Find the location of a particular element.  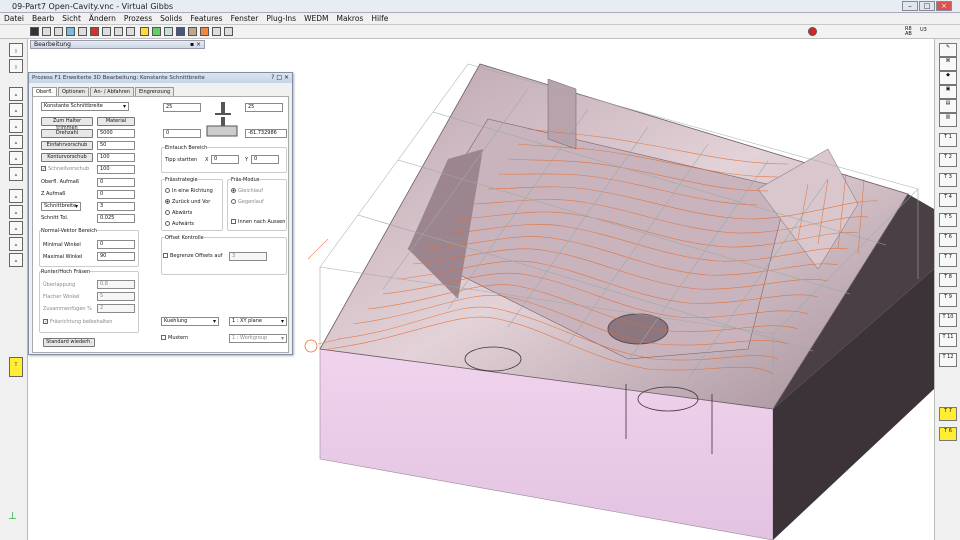

tool-icon: ▥ is located at coordinates (948, 120).